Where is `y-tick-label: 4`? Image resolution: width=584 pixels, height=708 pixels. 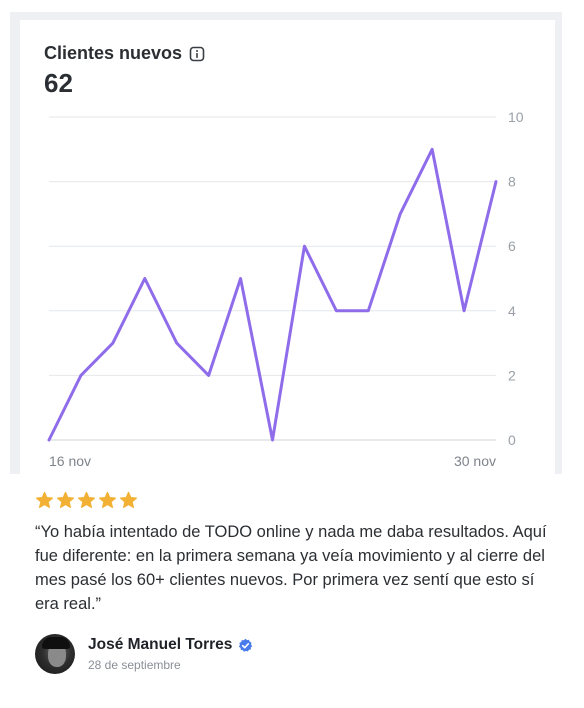 y-tick-label: 4 is located at coordinates (512, 311).